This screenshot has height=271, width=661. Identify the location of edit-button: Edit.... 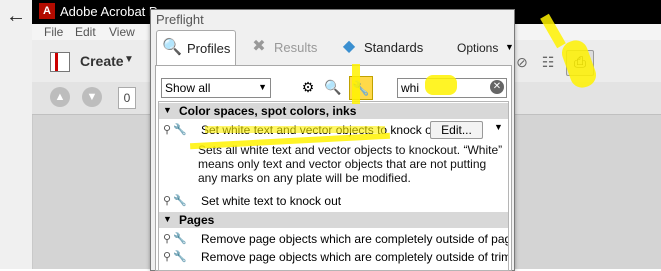
(456, 130).